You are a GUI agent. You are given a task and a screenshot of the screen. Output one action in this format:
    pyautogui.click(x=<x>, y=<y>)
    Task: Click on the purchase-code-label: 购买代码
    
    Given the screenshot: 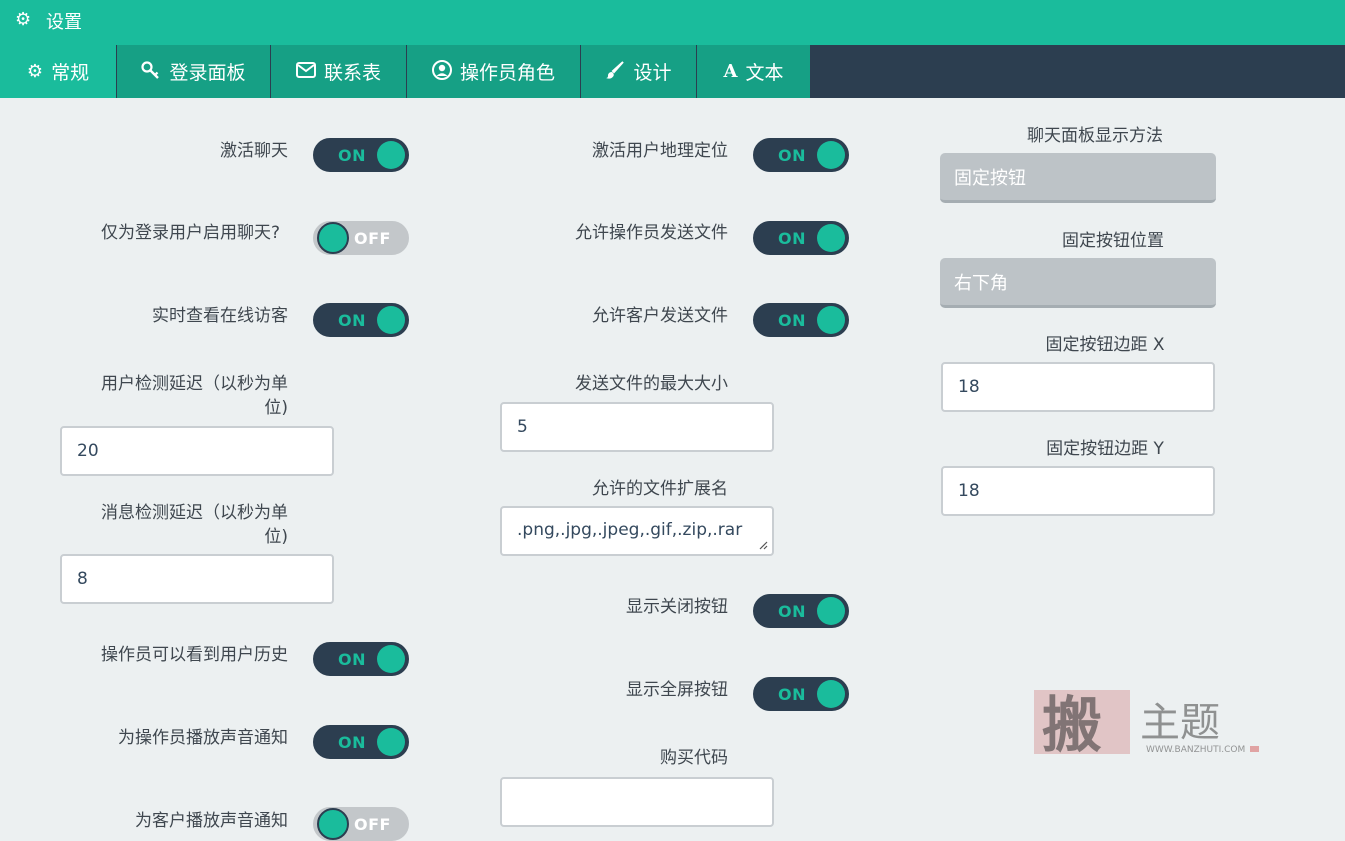 What is the action you would take?
    pyautogui.click(x=694, y=758)
    